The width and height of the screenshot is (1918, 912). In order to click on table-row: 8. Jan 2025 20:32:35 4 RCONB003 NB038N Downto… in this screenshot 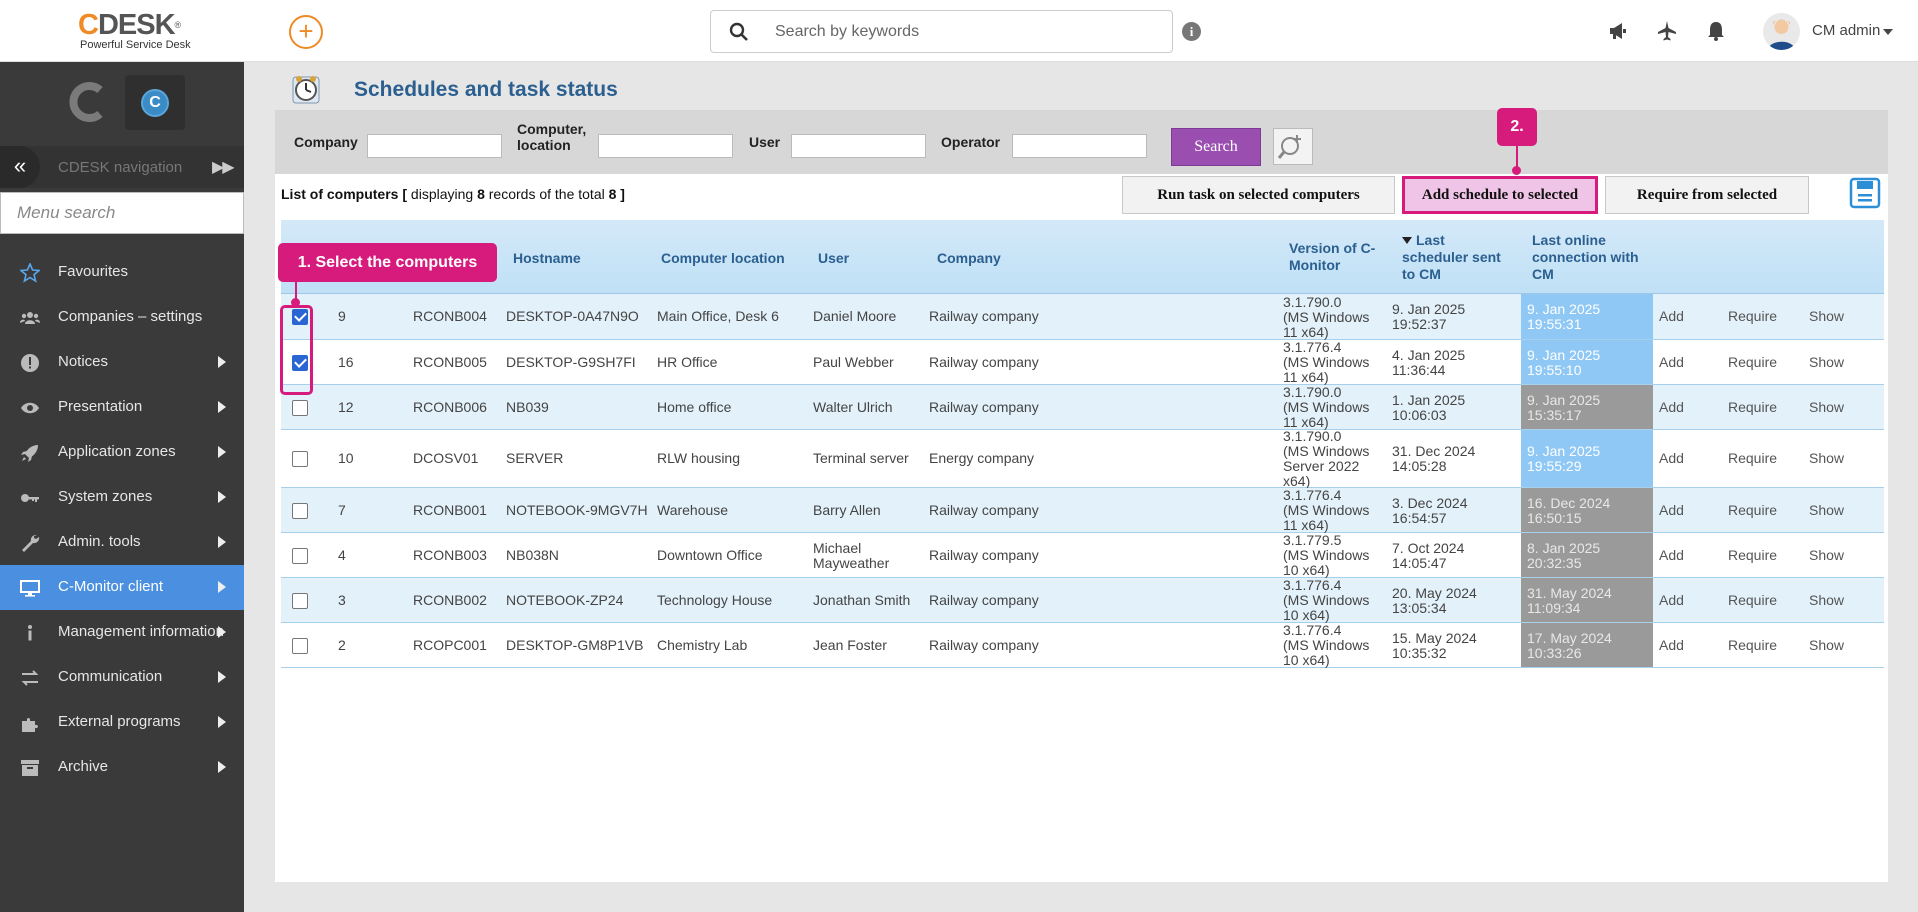, I will do `click(1082, 555)`.